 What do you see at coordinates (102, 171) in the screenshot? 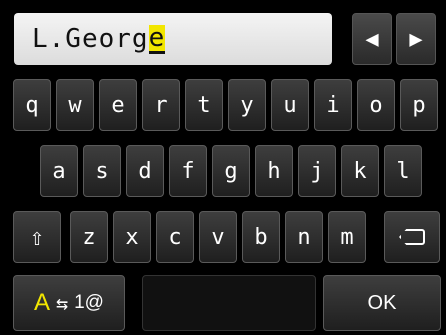
I see `key-s: s` at bounding box center [102, 171].